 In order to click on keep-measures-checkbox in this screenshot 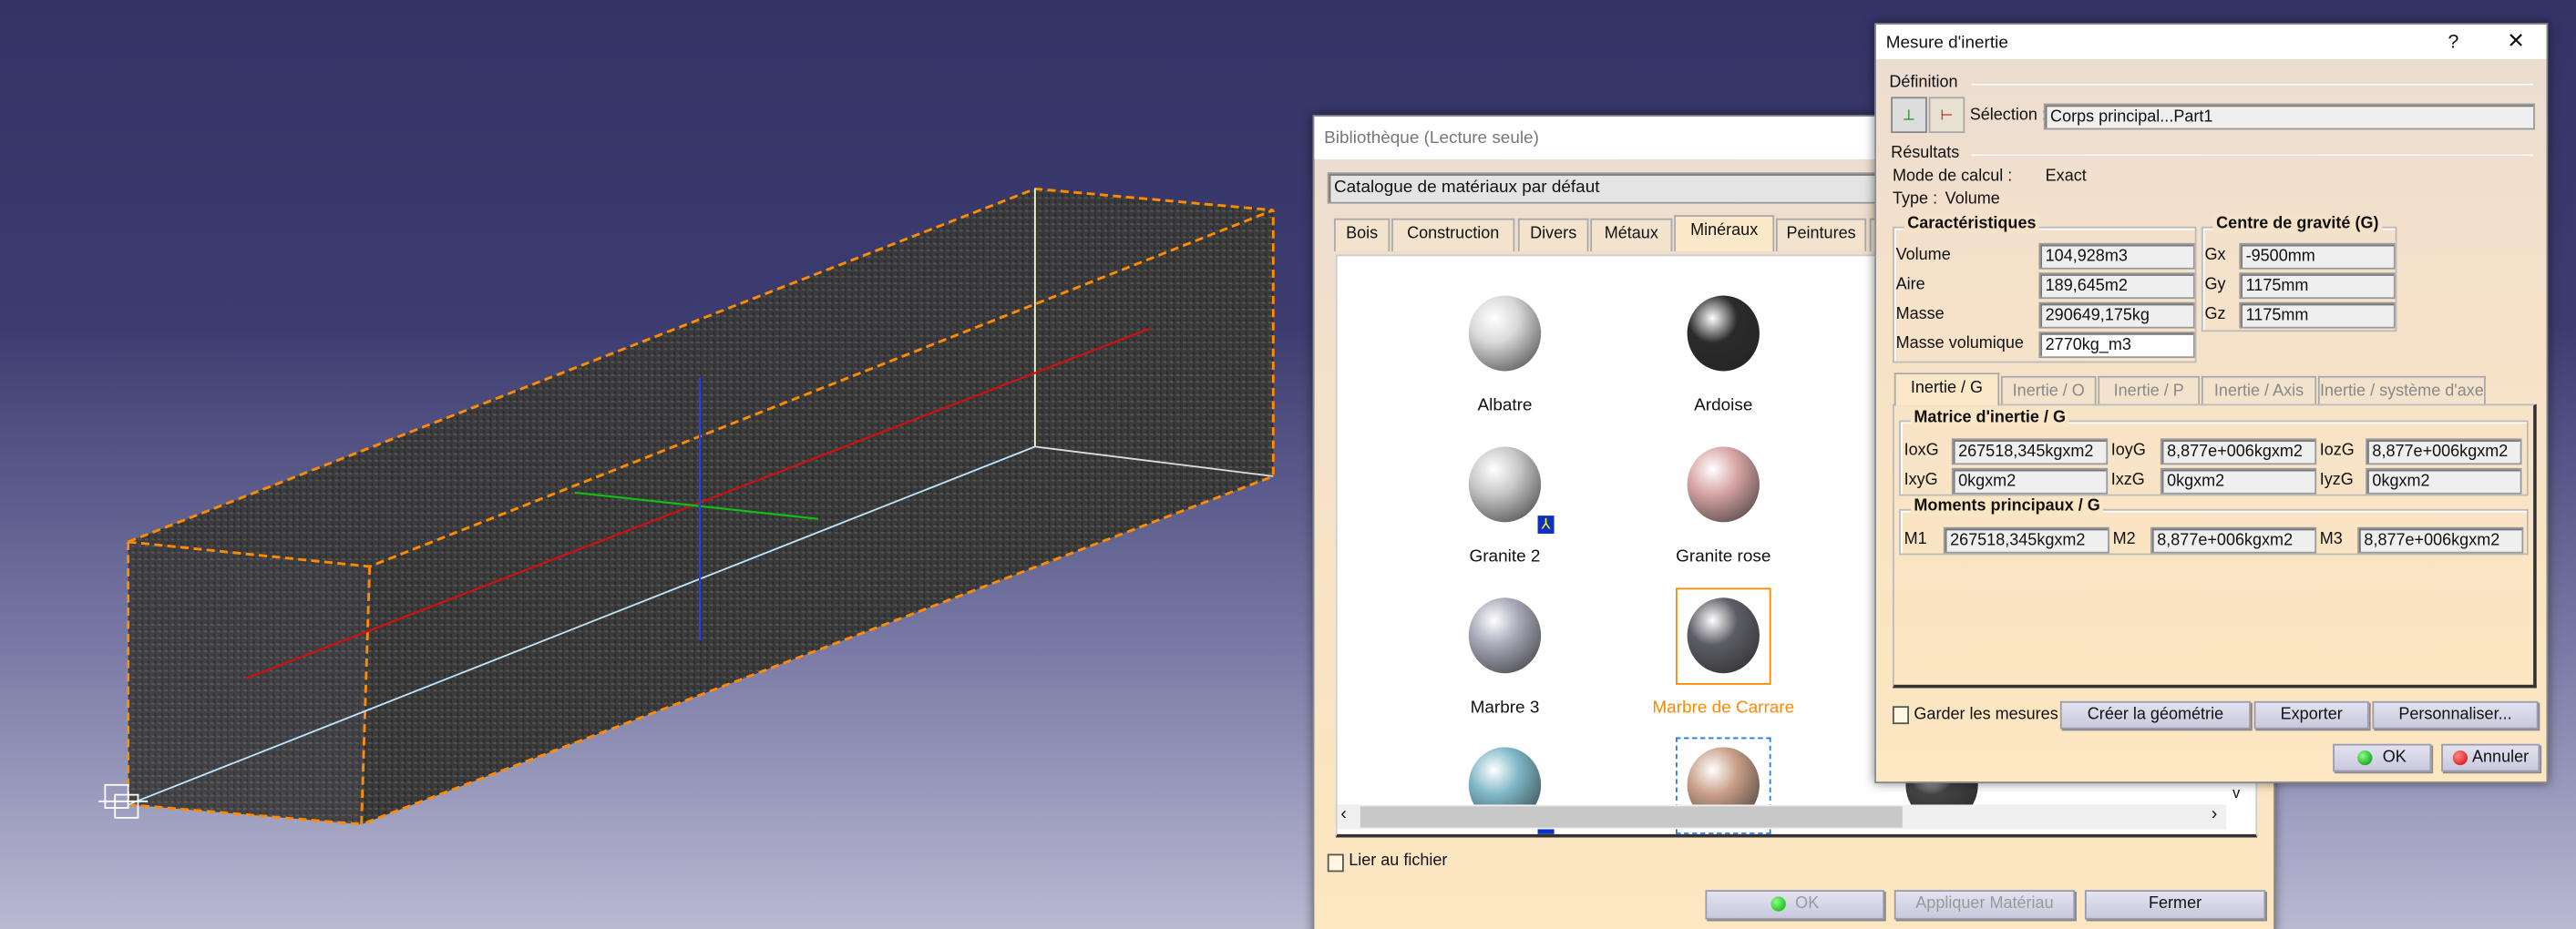, I will do `click(1901, 716)`.